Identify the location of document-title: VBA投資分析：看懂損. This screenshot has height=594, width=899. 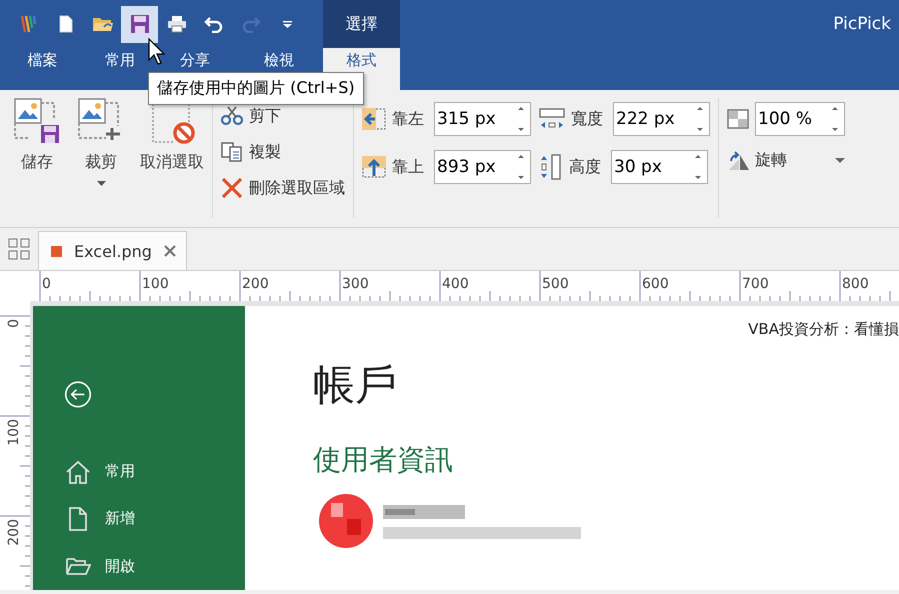
(823, 329).